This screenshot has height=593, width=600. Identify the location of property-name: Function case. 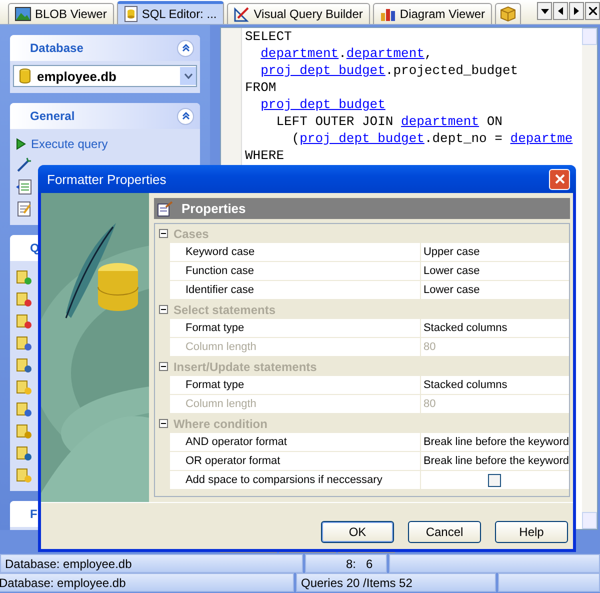
(296, 271).